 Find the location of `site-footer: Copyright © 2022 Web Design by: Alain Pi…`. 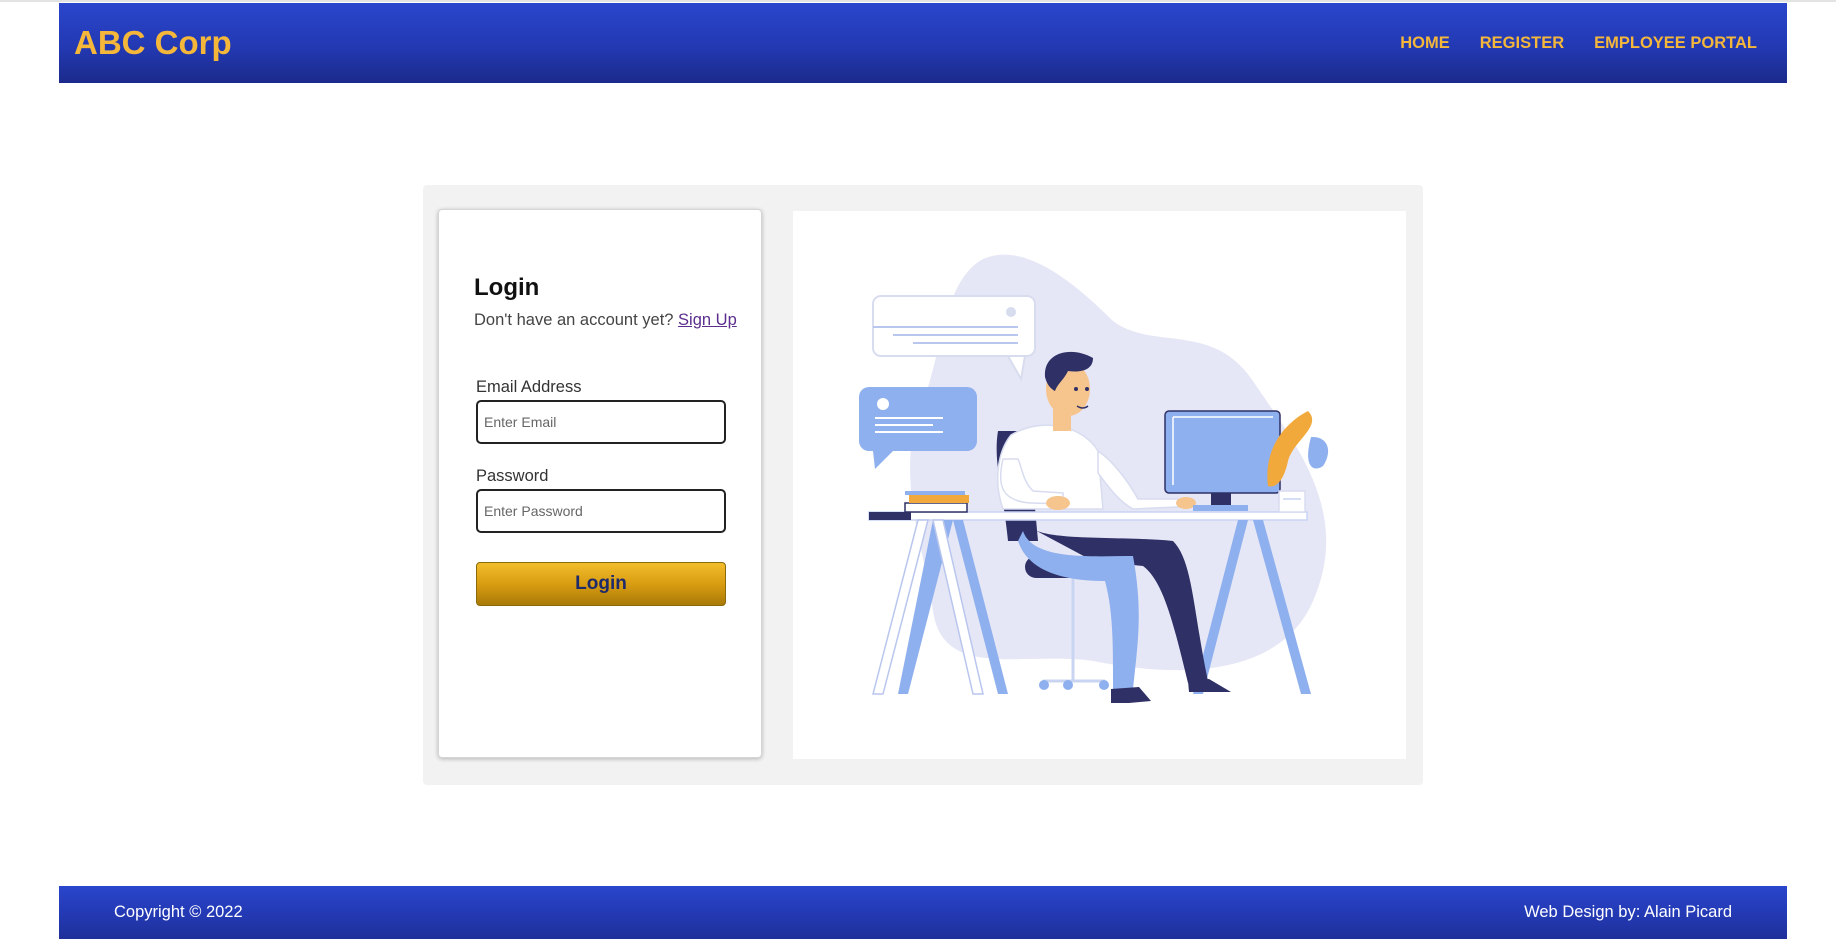

site-footer: Copyright © 2022 Web Design by: Alain Pi… is located at coordinates (923, 912).